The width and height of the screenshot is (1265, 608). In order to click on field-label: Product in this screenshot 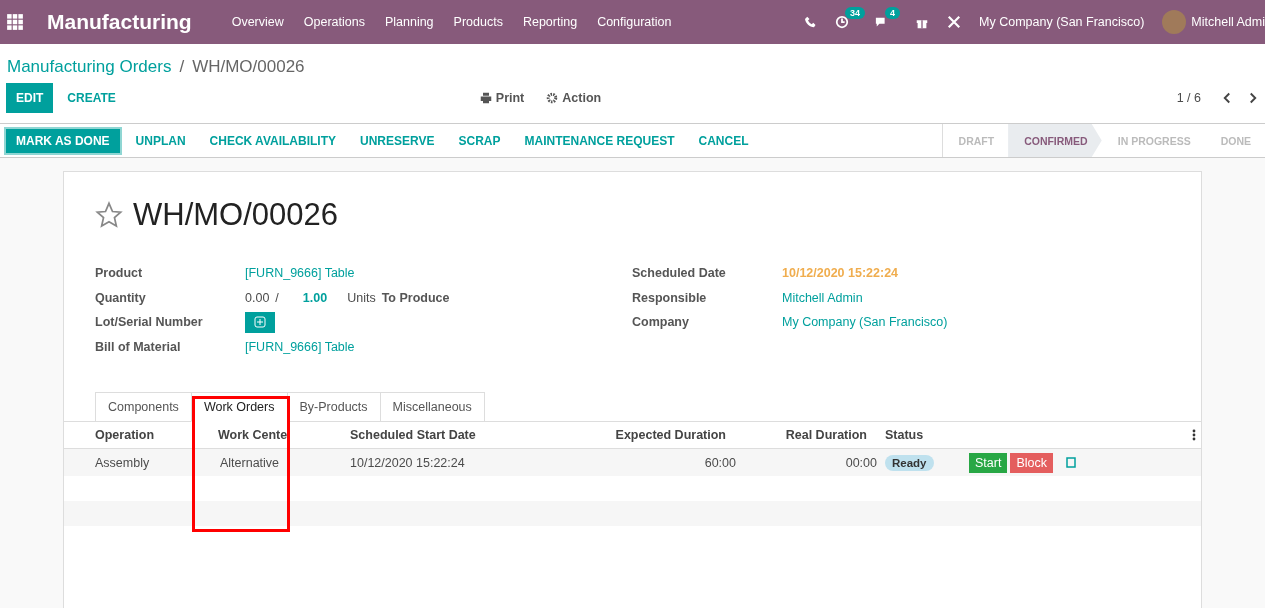, I will do `click(119, 273)`.